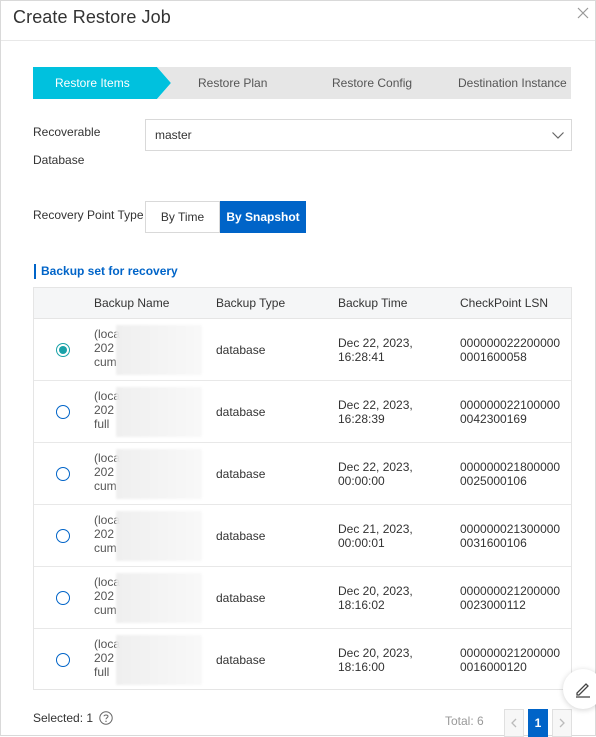 This screenshot has width=596, height=737. I want to click on pencil-icon, so click(583, 690).